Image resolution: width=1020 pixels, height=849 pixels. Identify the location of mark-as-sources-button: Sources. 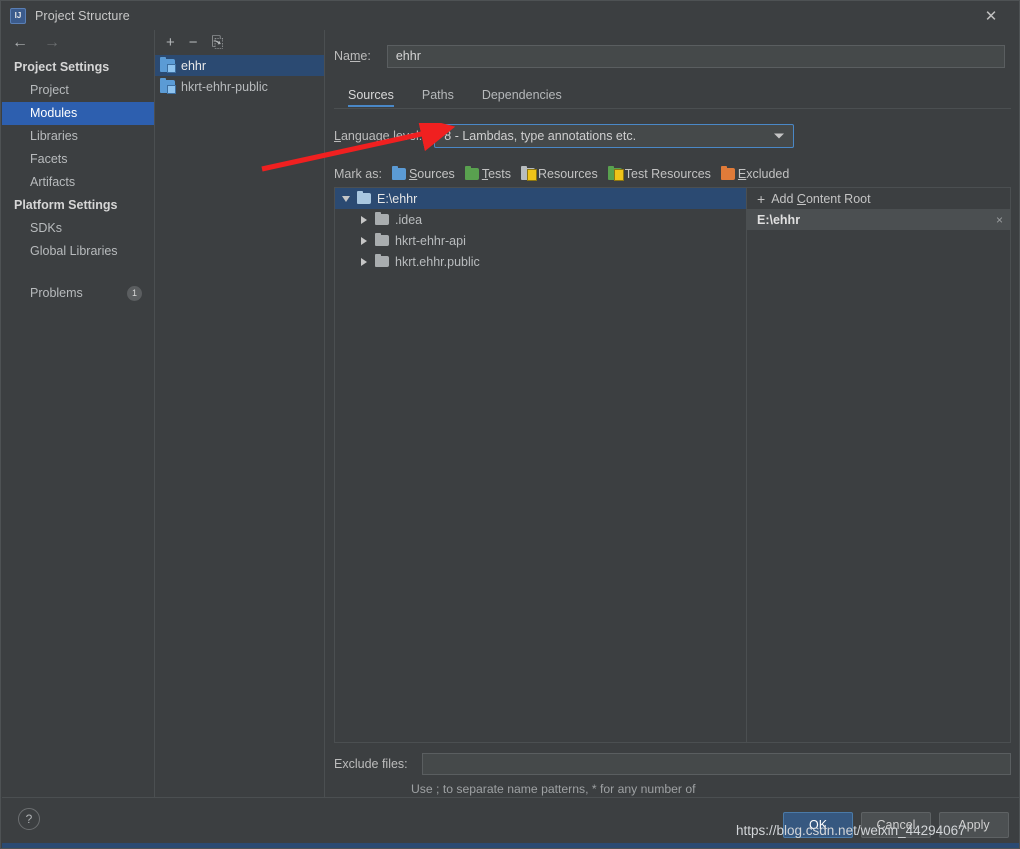
(423, 173).